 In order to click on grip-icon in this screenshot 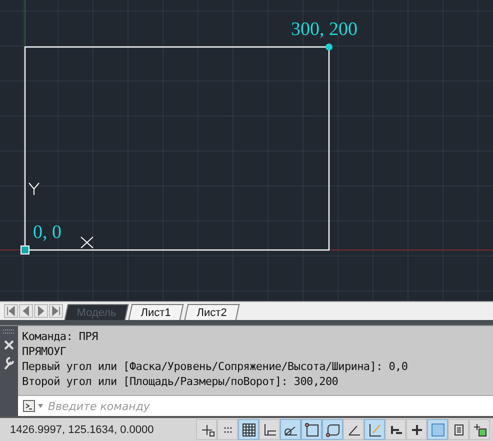, I will do `click(9, 331)`.